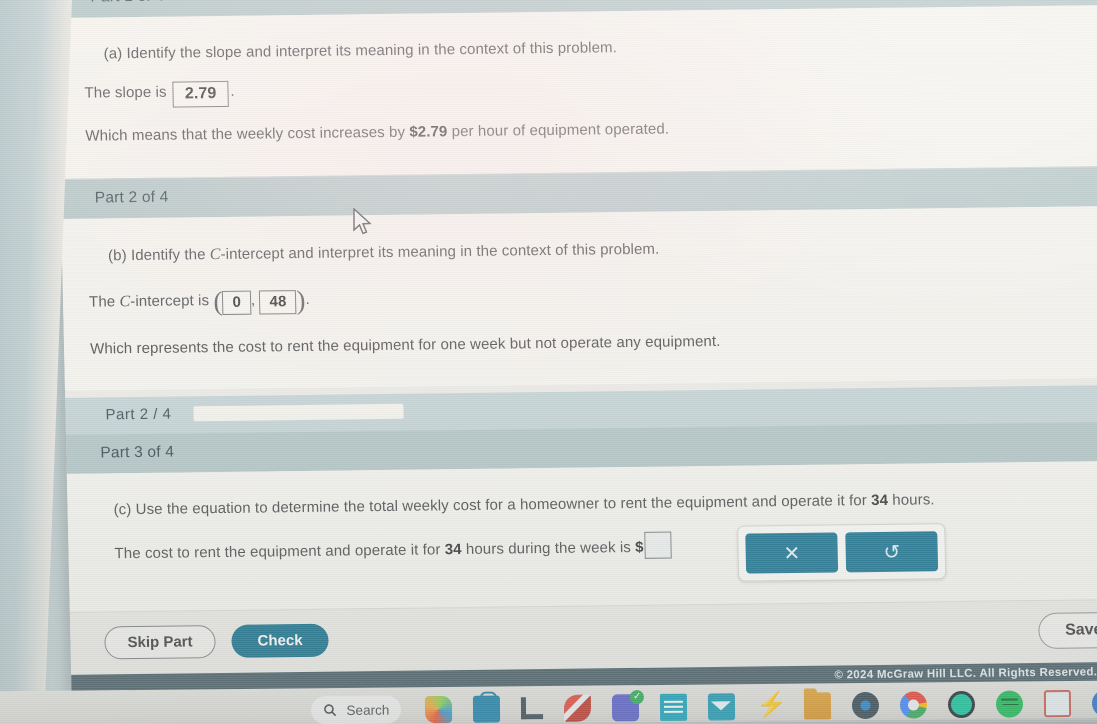  I want to click on coordinate-comma: ,, so click(253, 300).